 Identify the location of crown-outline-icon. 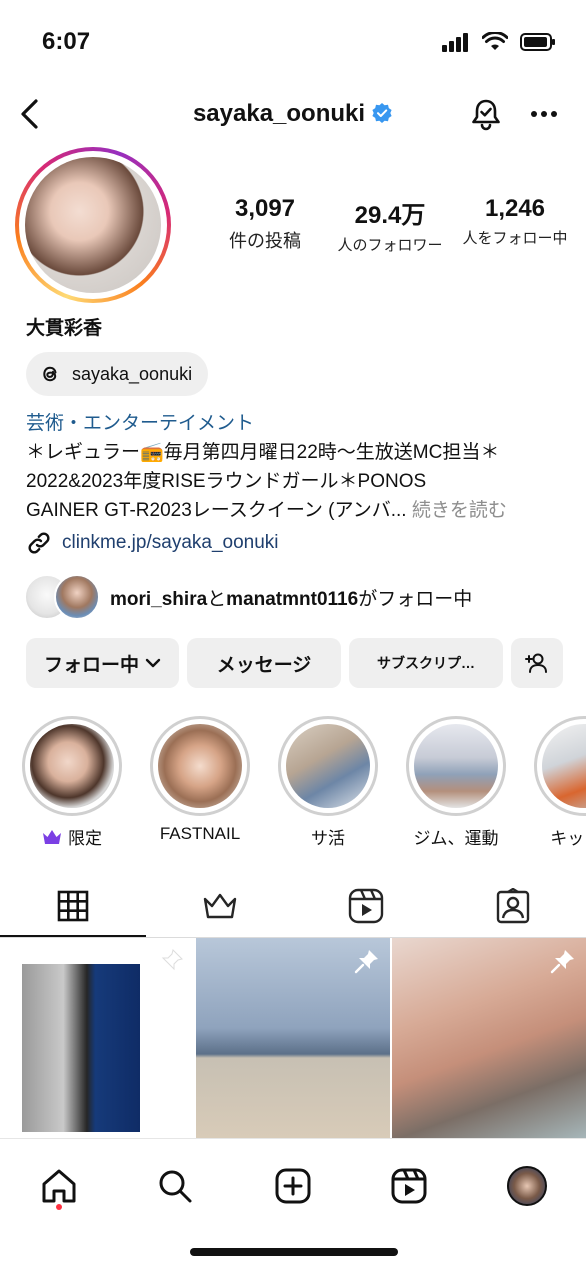
(219, 906).